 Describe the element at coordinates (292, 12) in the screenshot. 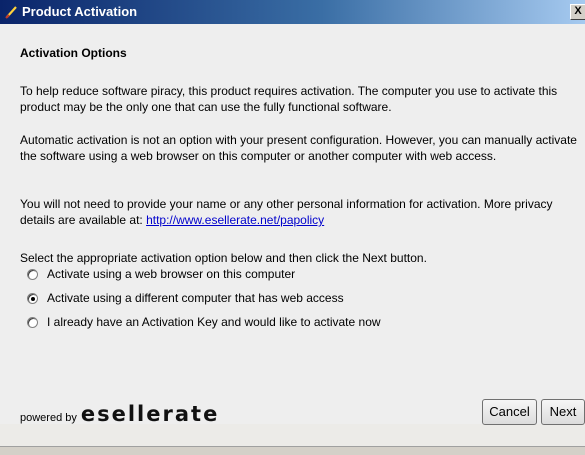

I see `title-bar: Product Activation X` at that location.